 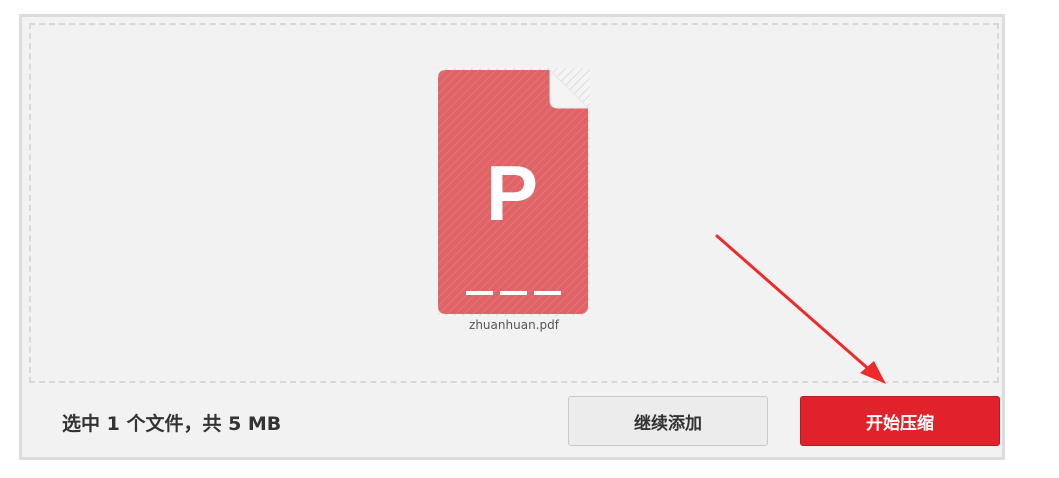 I want to click on start-compress-button: 开始压缩, so click(x=900, y=421).